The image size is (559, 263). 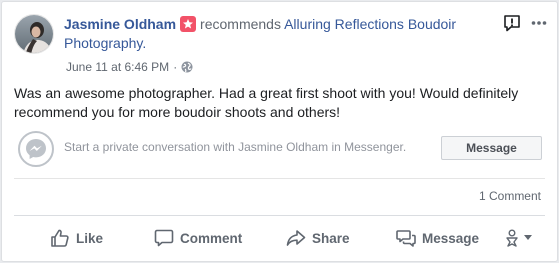 I want to click on message-action-label: Message, so click(x=451, y=238).